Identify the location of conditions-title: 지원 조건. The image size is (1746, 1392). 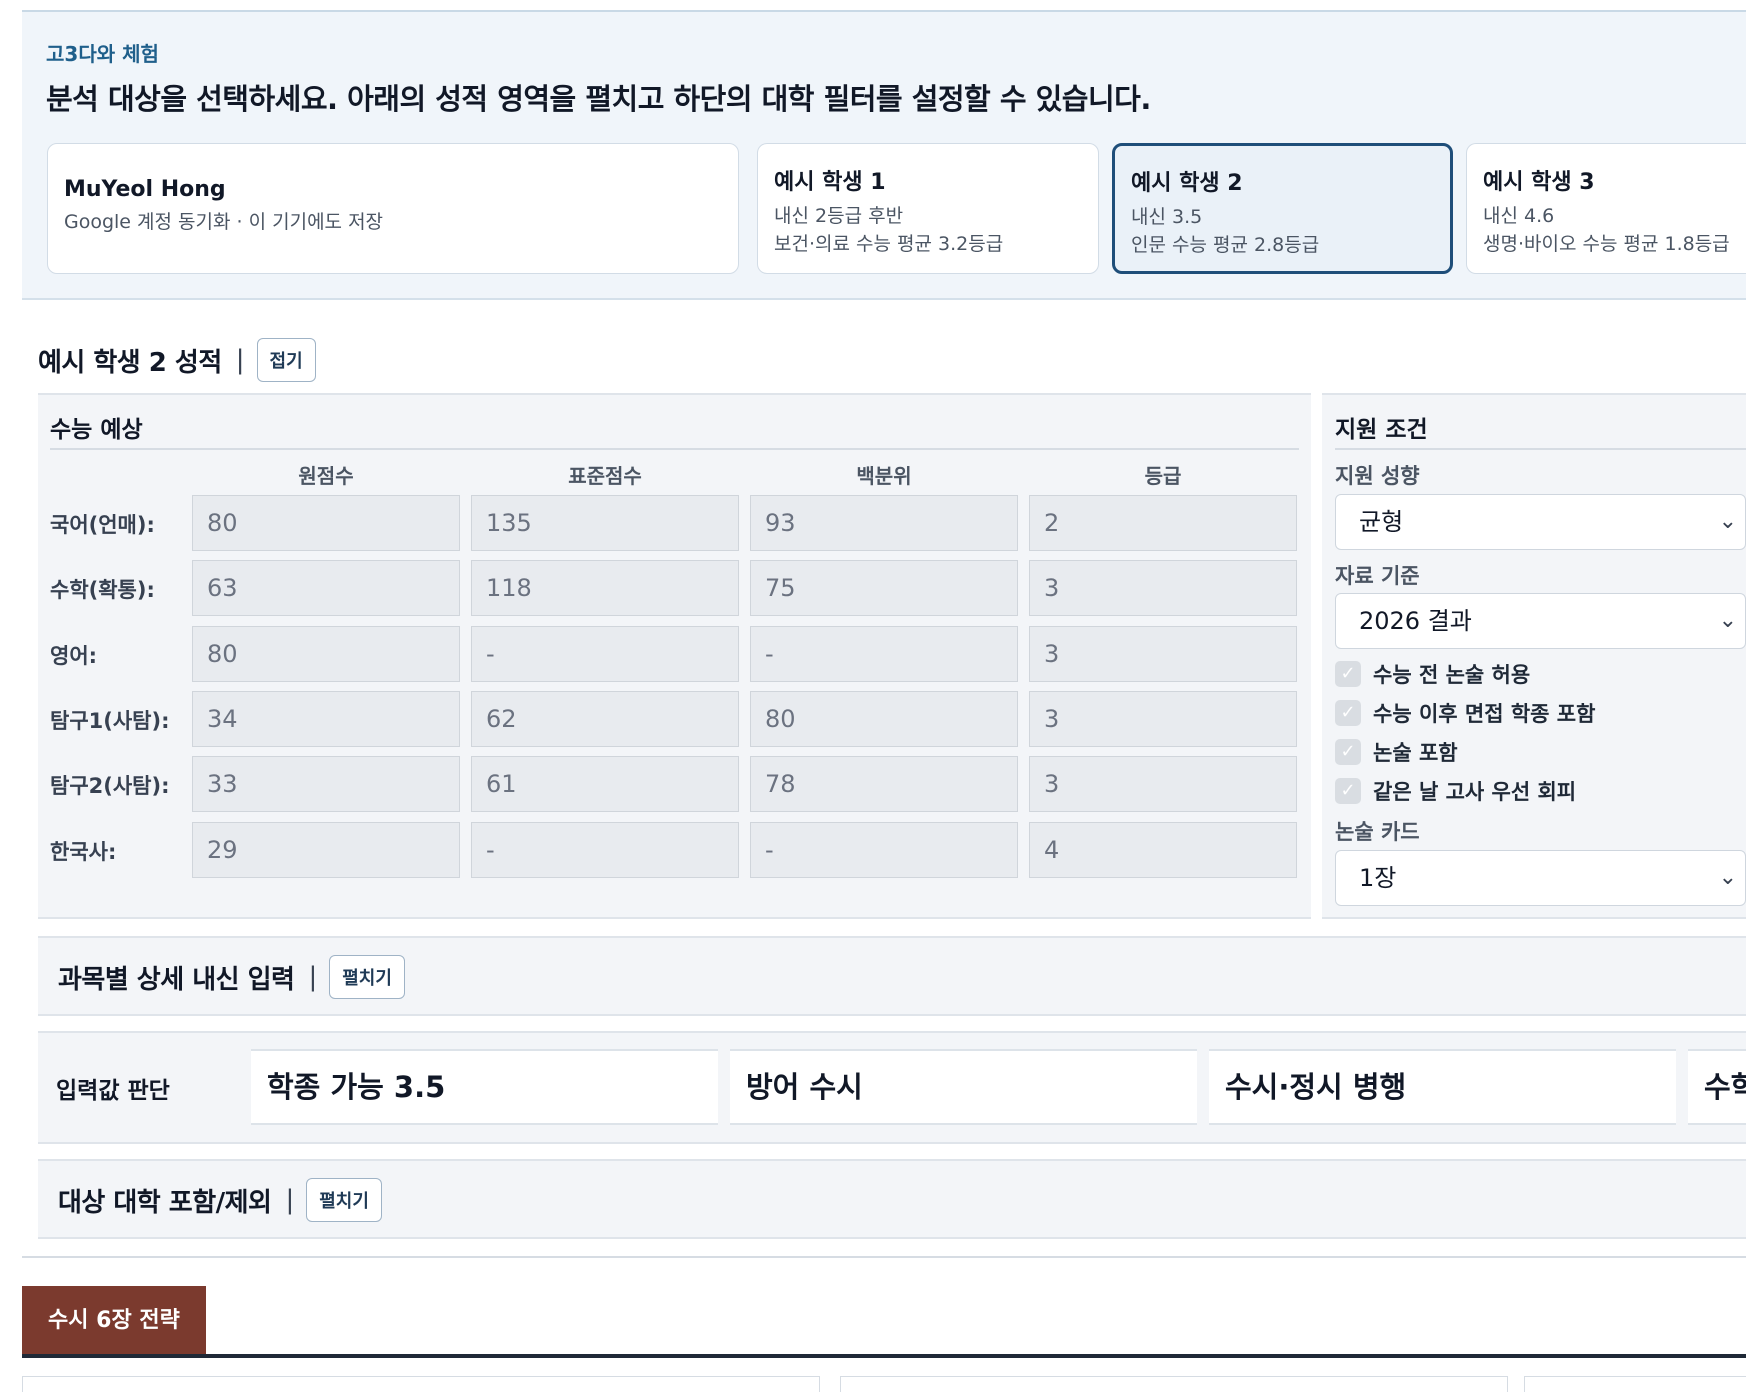
(1381, 430).